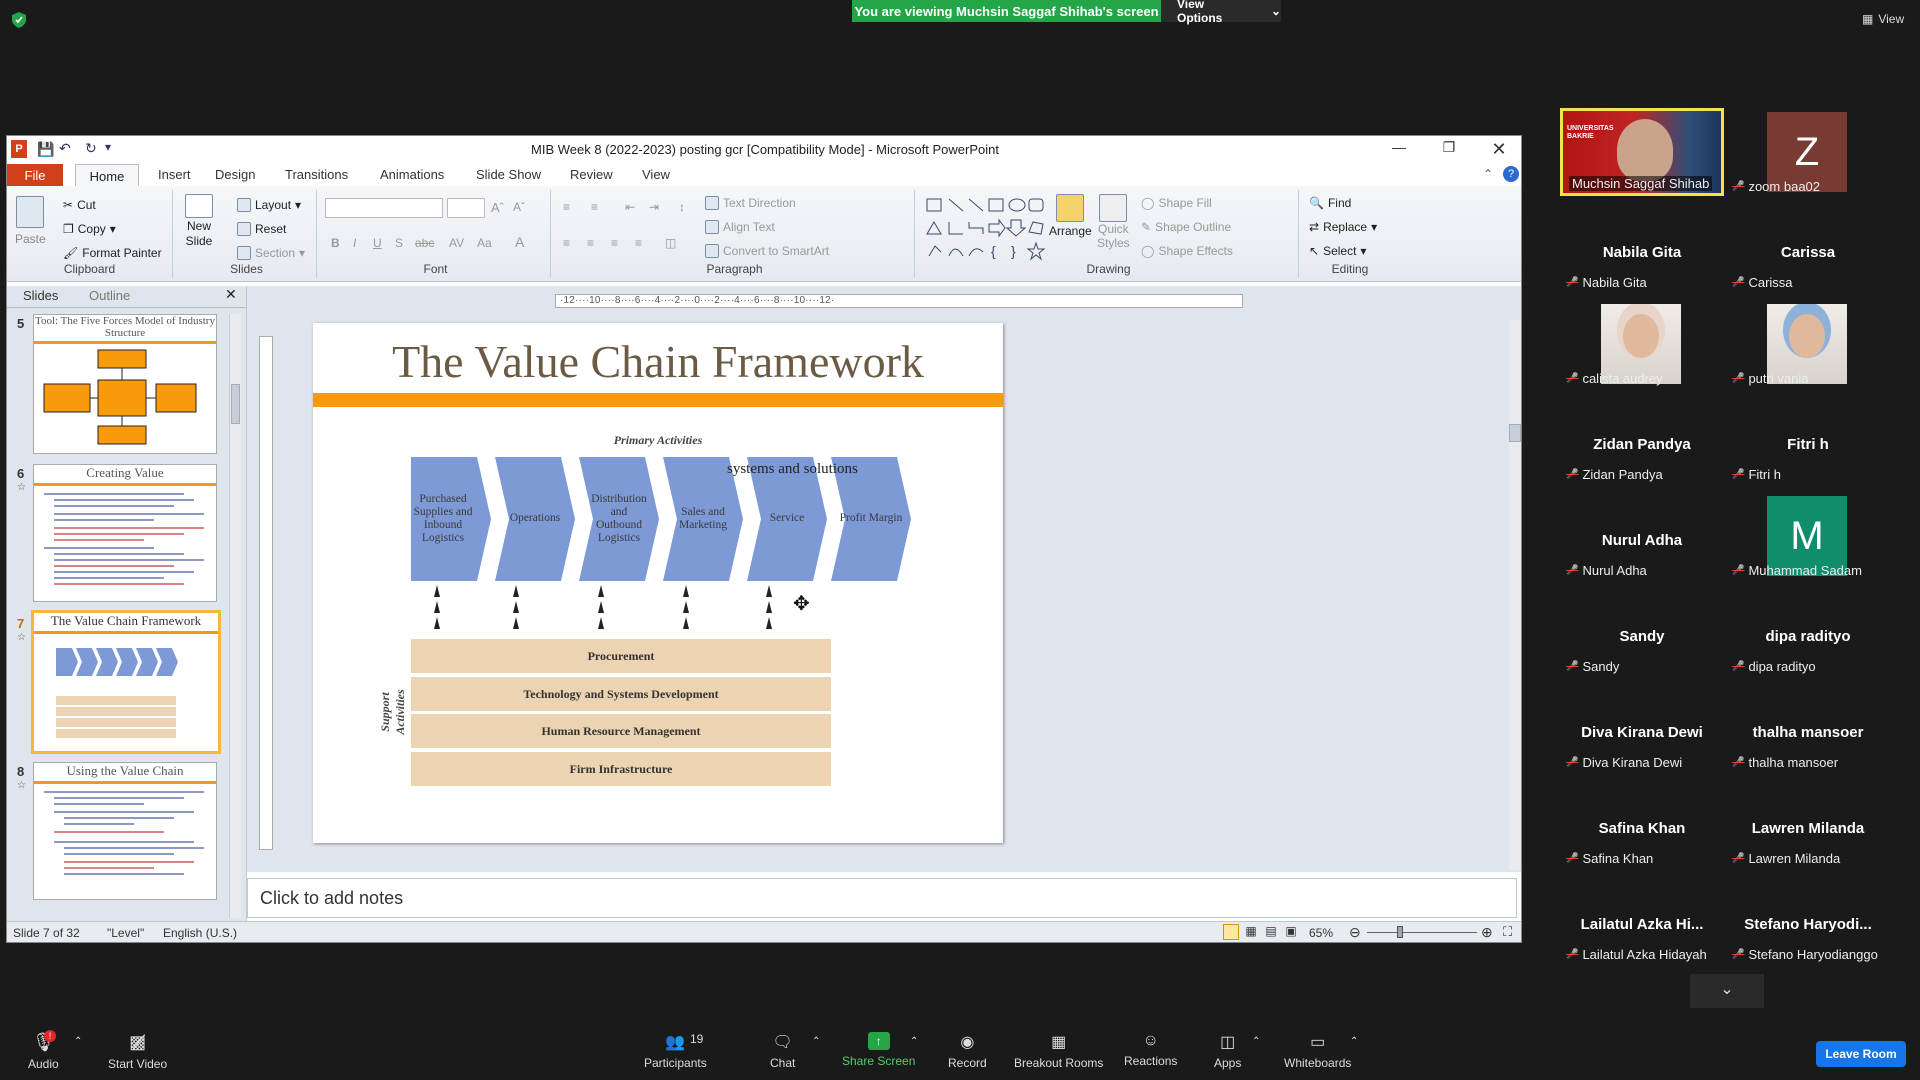  Describe the element at coordinates (591, 174) in the screenshot. I see `tab-review: Review` at that location.